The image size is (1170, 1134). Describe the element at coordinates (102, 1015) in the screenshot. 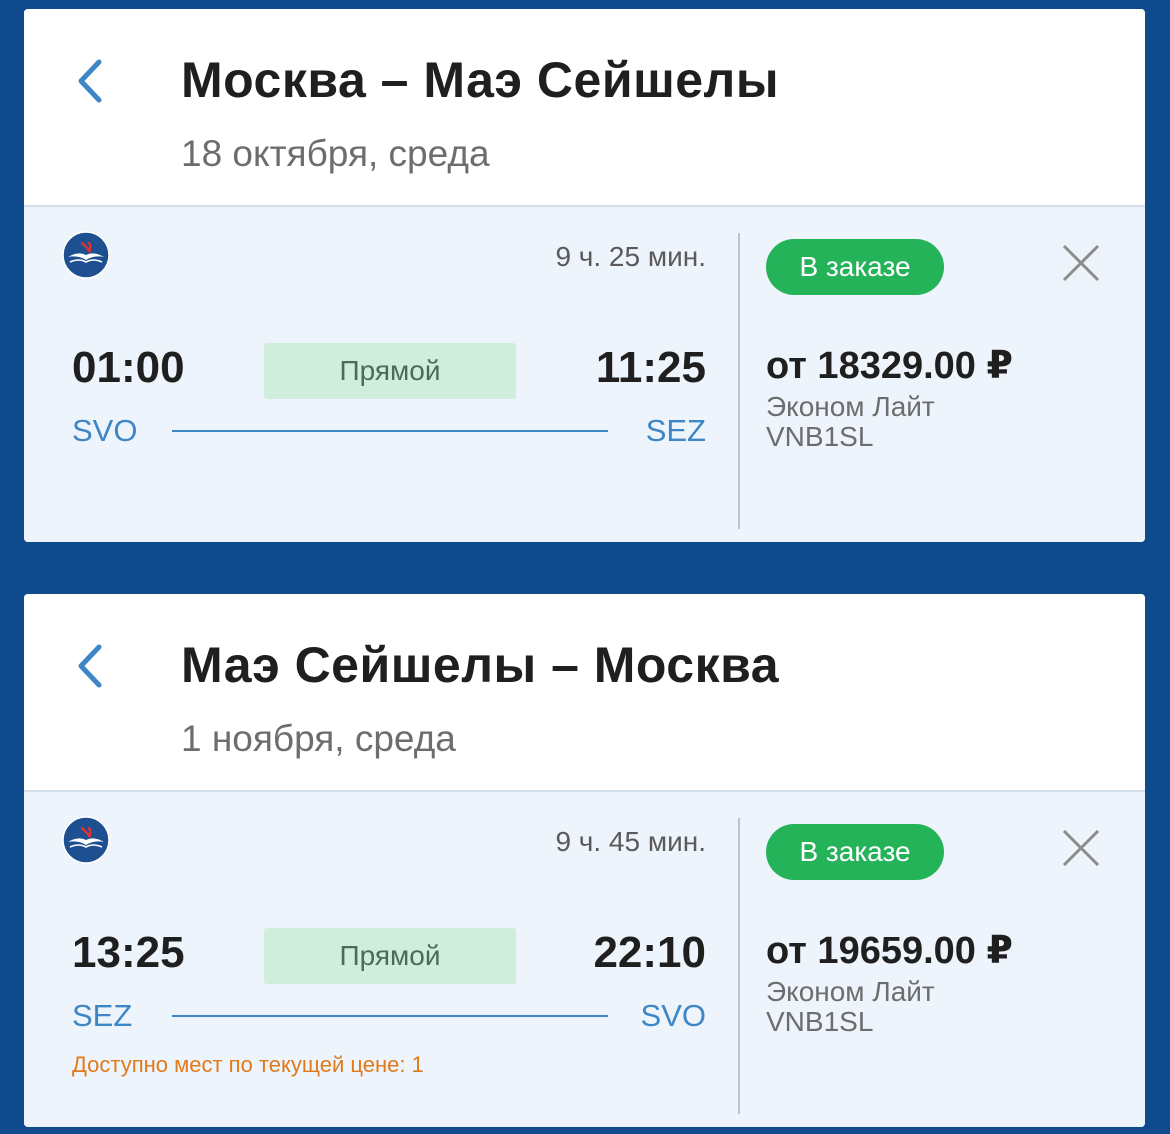

I see `departure-airport-code: SEZ` at that location.